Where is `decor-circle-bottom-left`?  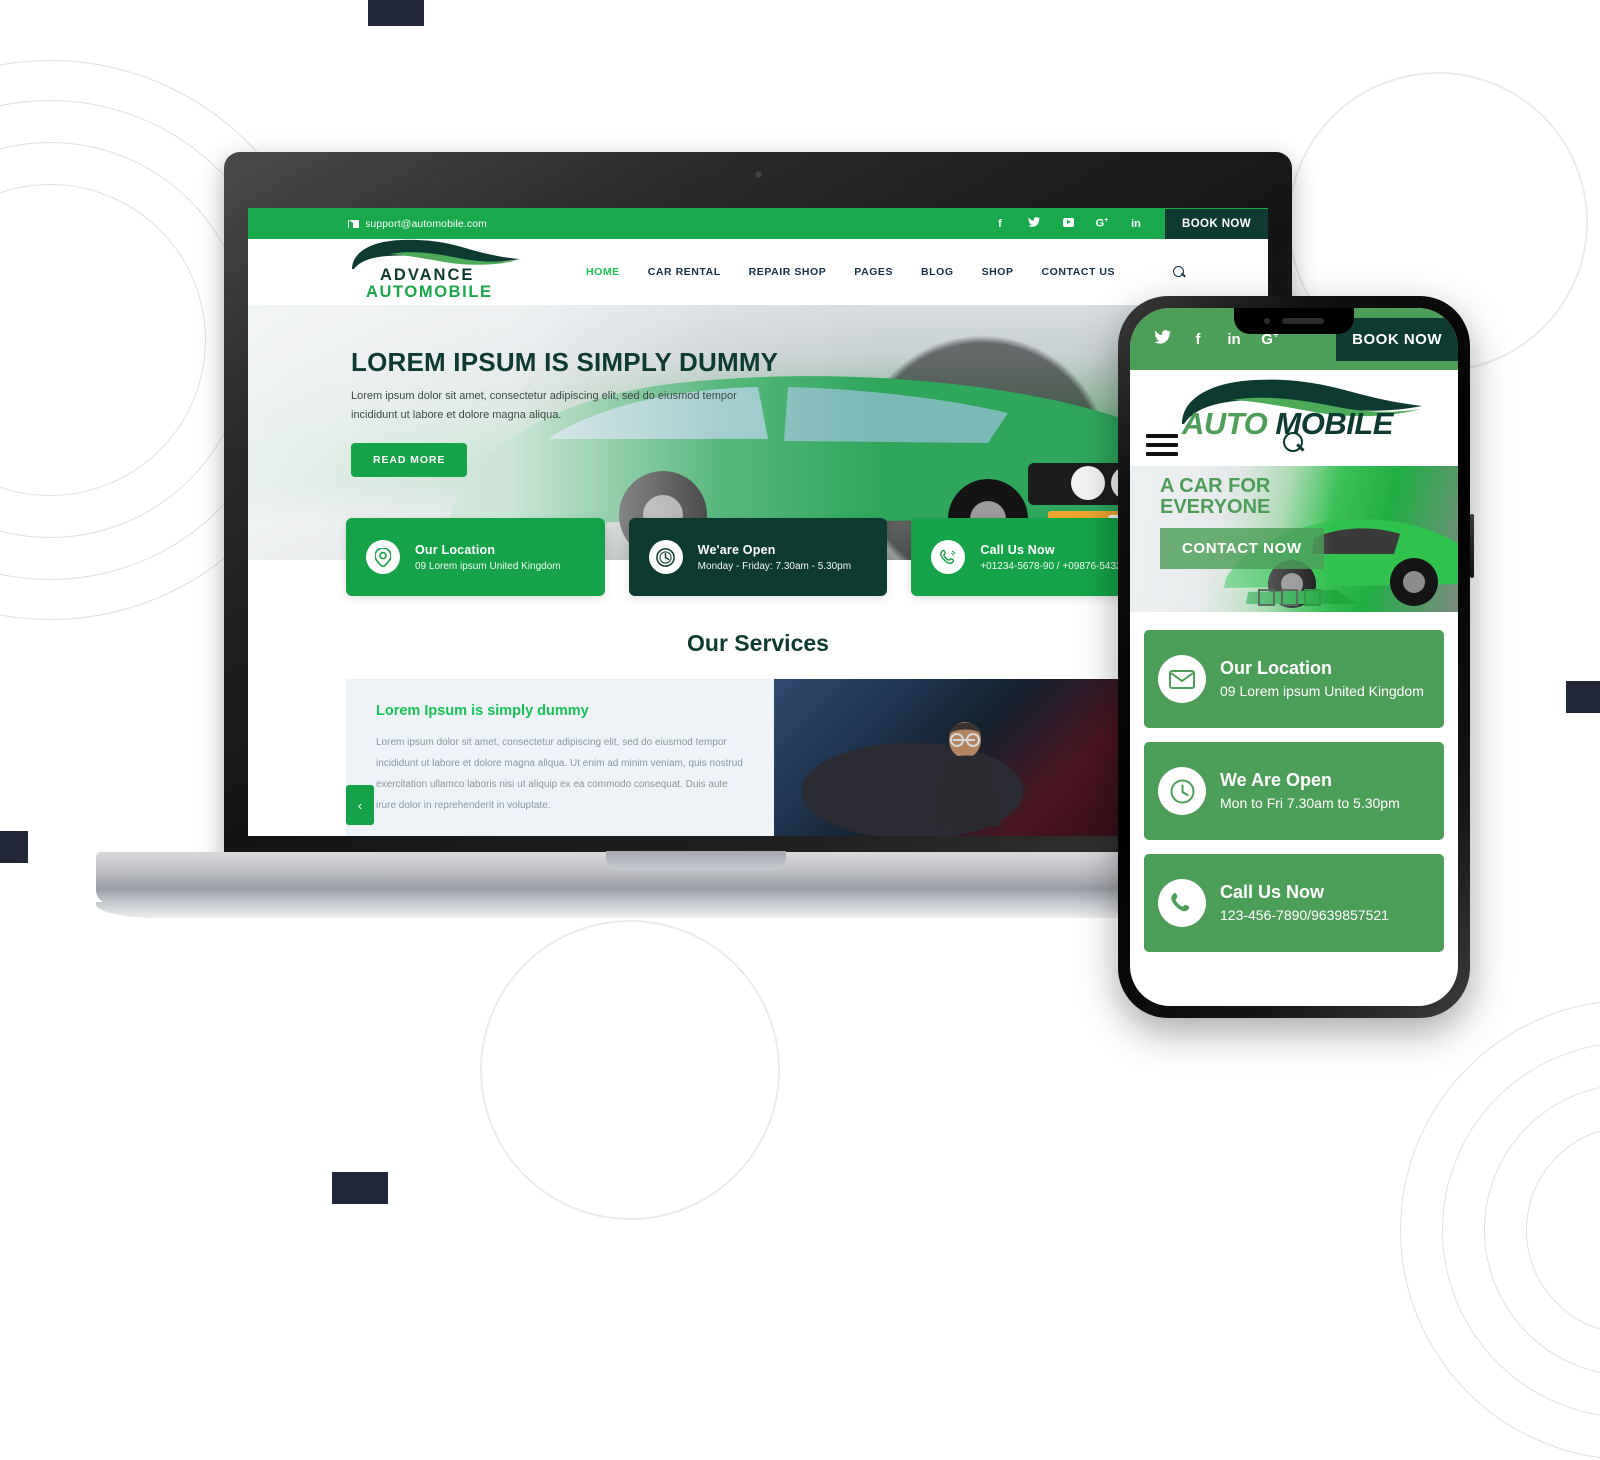 decor-circle-bottom-left is located at coordinates (630, 1070).